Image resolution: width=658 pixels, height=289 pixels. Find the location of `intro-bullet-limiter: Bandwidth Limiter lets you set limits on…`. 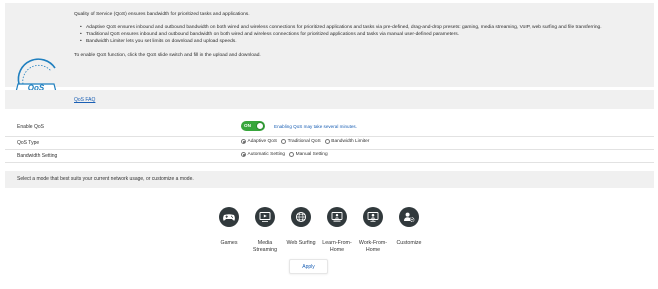

intro-bullet-limiter: Bandwidth Limiter lets you set limits on… is located at coordinates (158, 42).